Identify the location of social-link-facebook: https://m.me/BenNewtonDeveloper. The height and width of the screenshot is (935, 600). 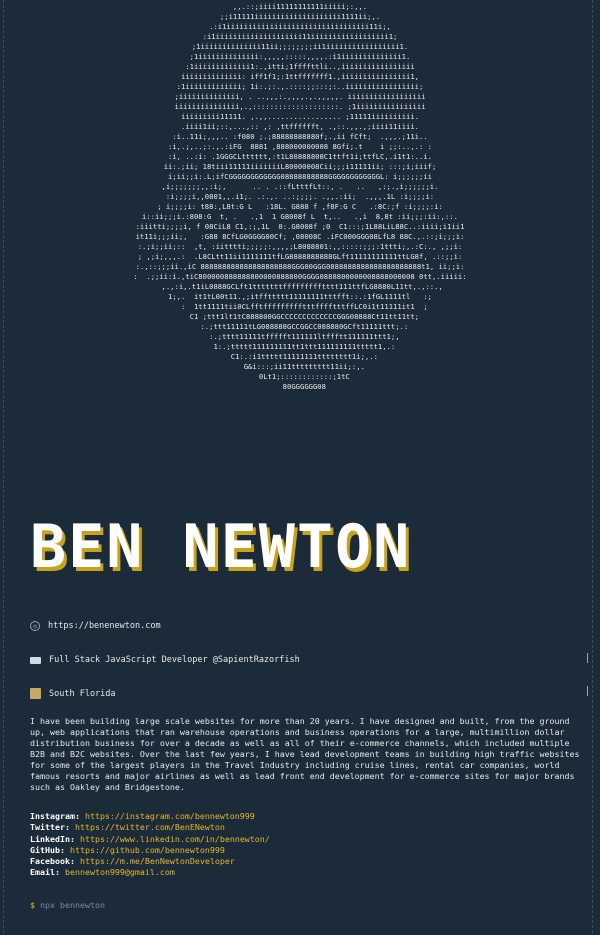
(157, 861).